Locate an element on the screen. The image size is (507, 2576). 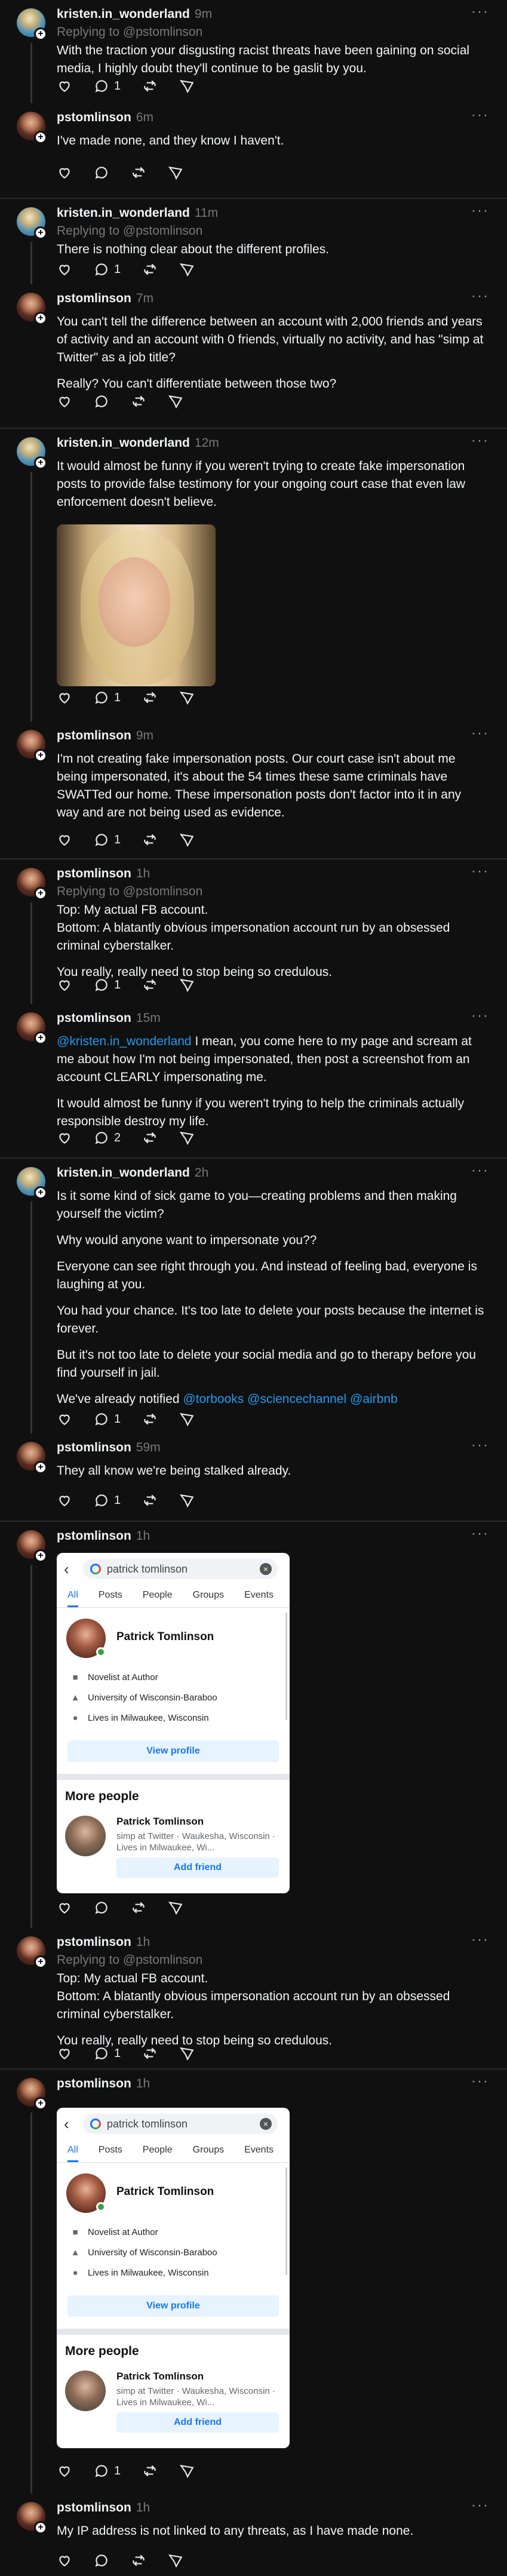
reply-button: 2 is located at coordinates (107, 1138).